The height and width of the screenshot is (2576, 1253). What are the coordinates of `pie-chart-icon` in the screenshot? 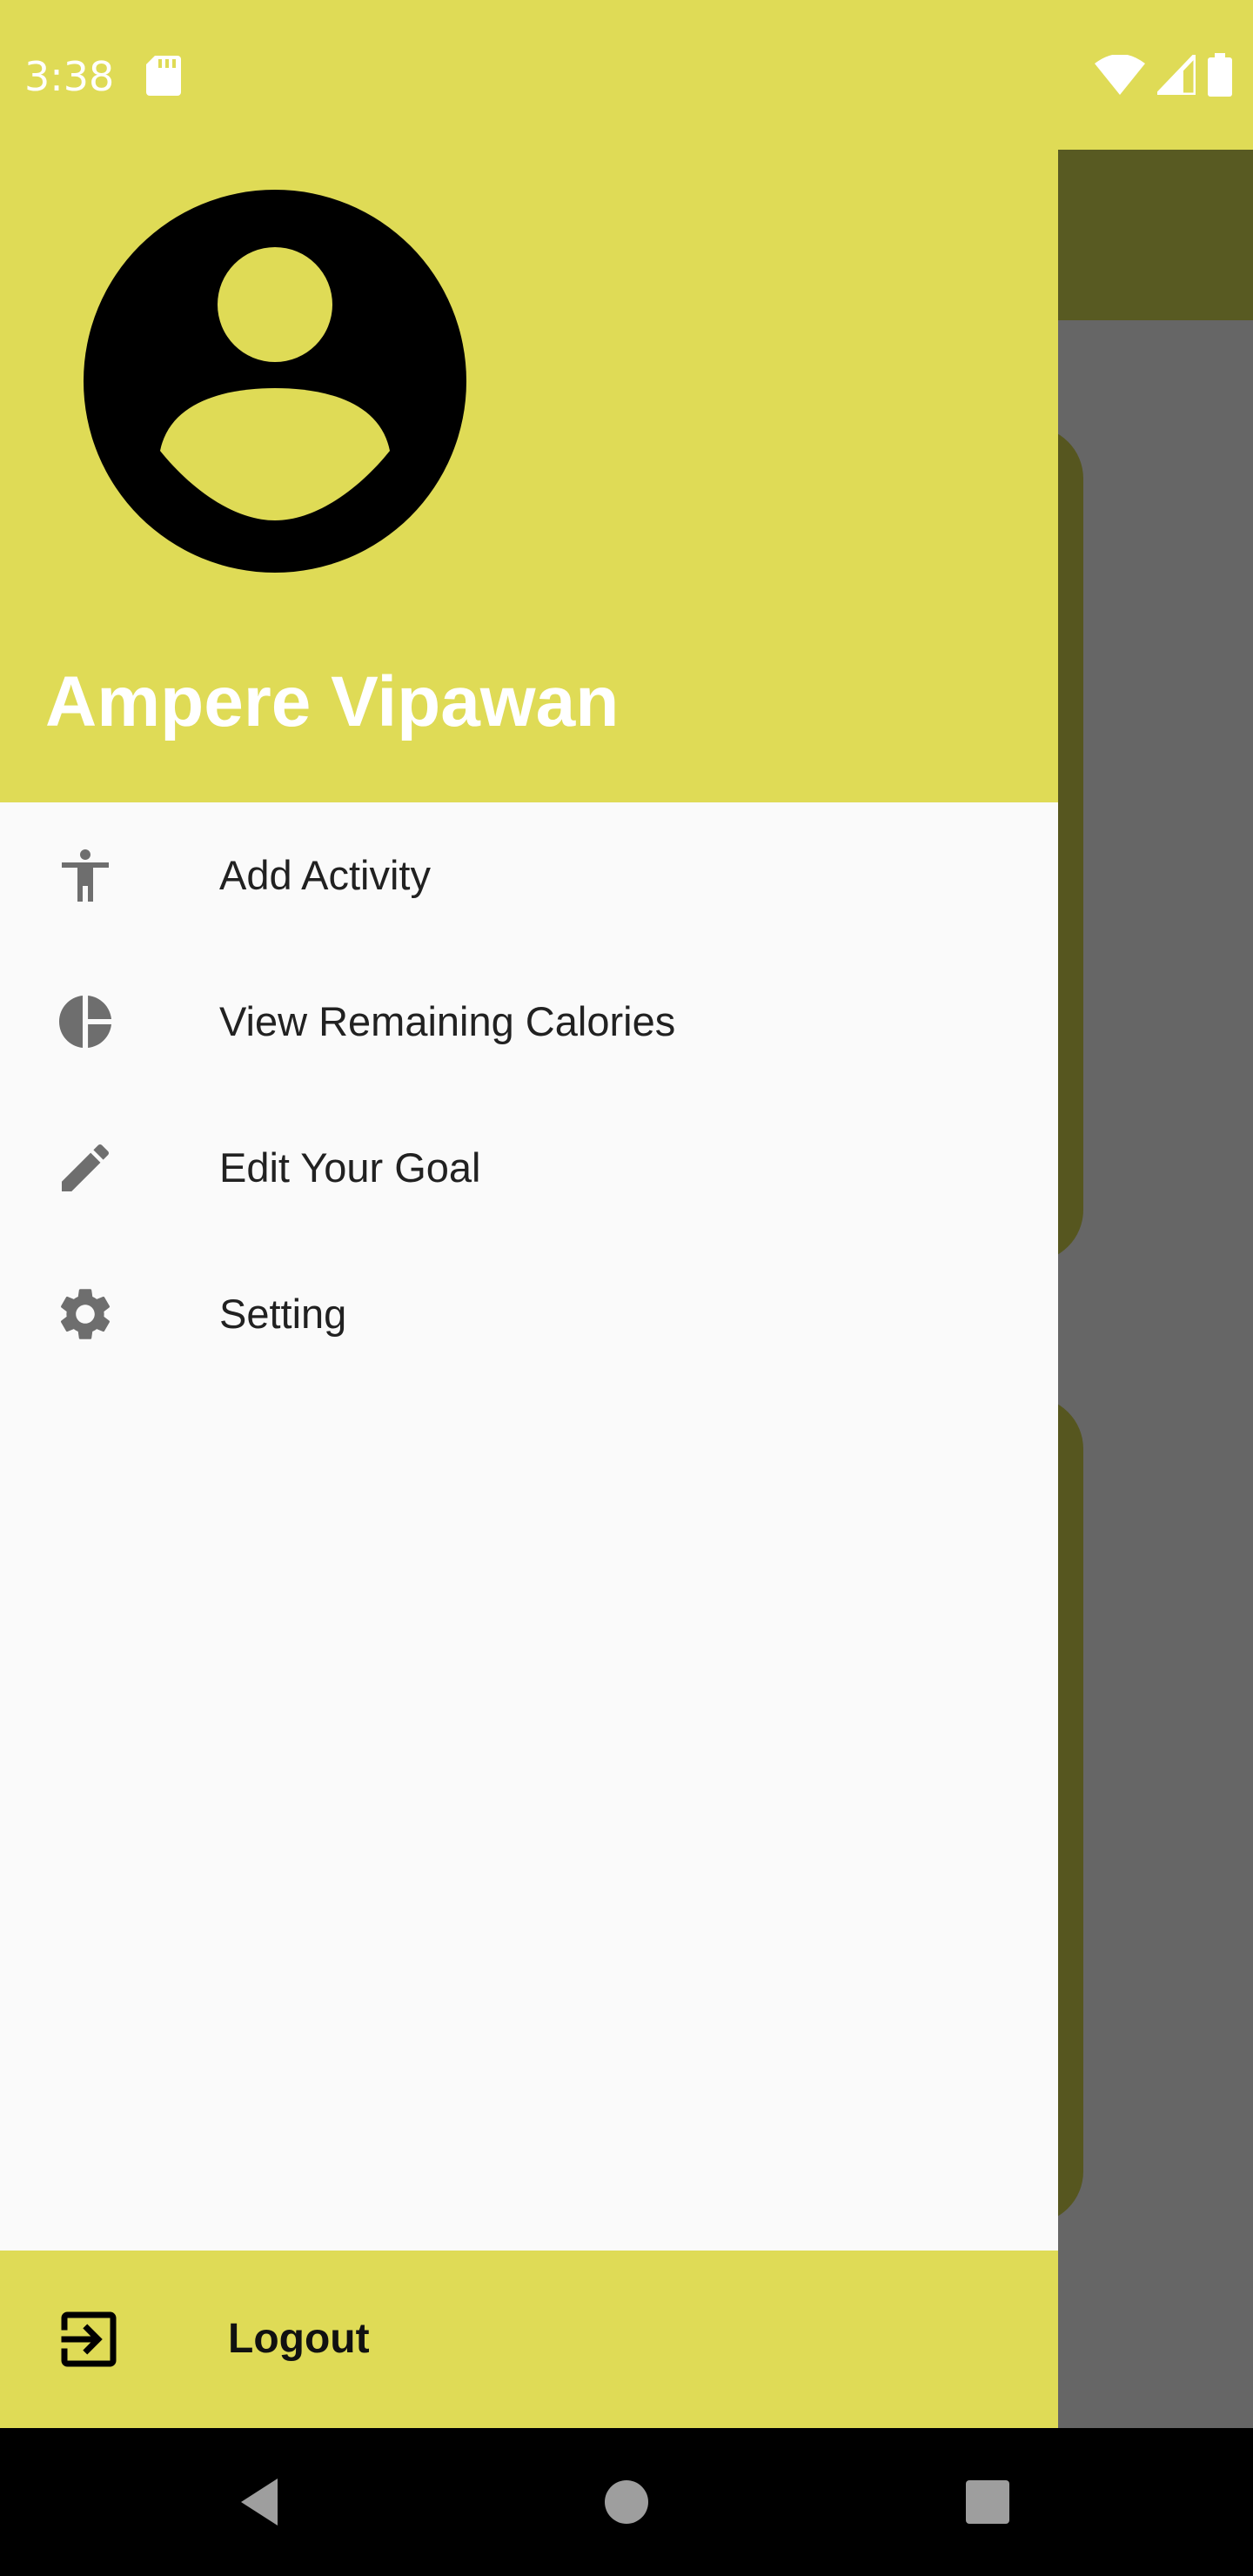 It's located at (85, 1022).